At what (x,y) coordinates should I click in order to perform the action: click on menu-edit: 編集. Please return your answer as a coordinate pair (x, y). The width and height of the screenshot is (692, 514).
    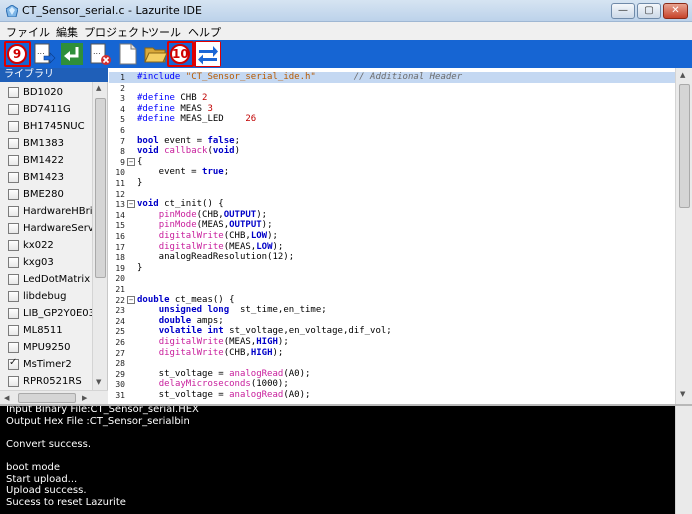
    Looking at the image, I should click on (67, 32).